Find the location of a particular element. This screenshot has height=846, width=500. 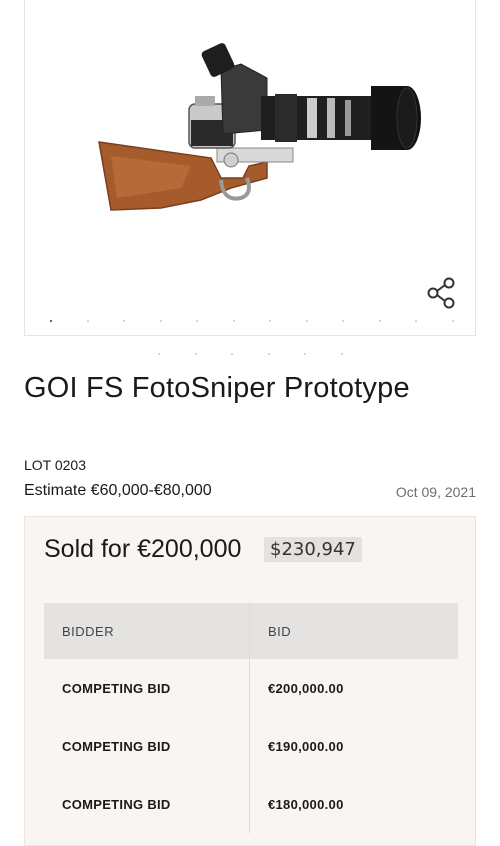

thumbnail-indicator is located at coordinates (250, 354).